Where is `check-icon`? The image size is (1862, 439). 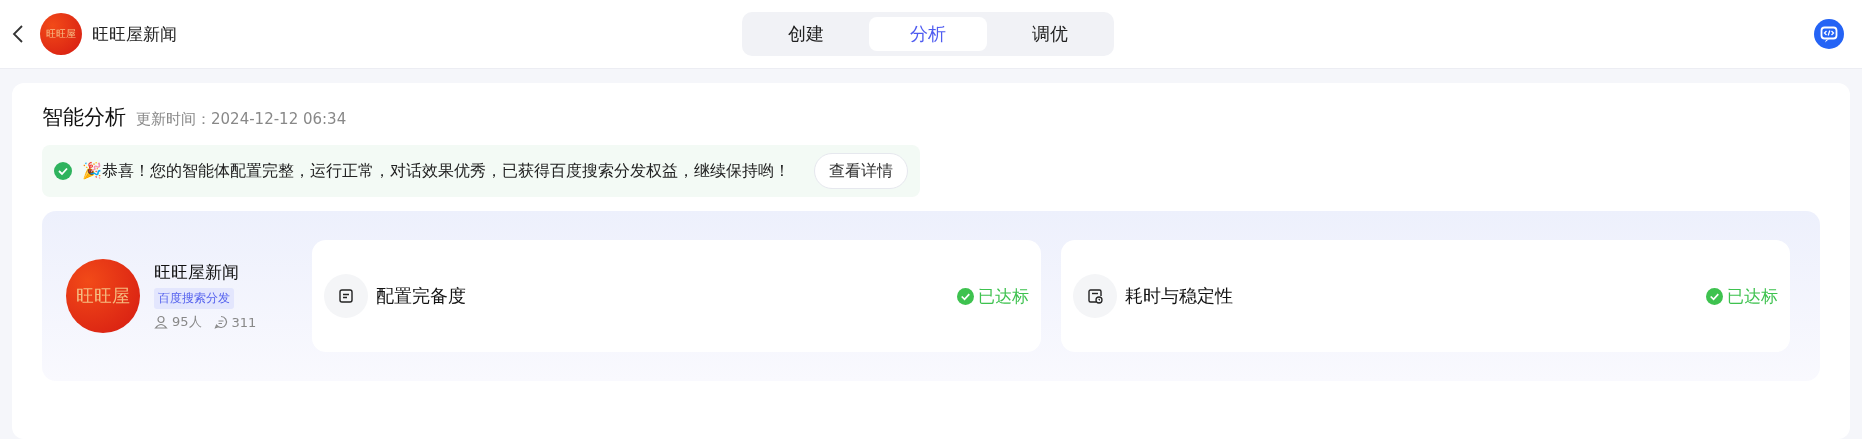
check-icon is located at coordinates (63, 171).